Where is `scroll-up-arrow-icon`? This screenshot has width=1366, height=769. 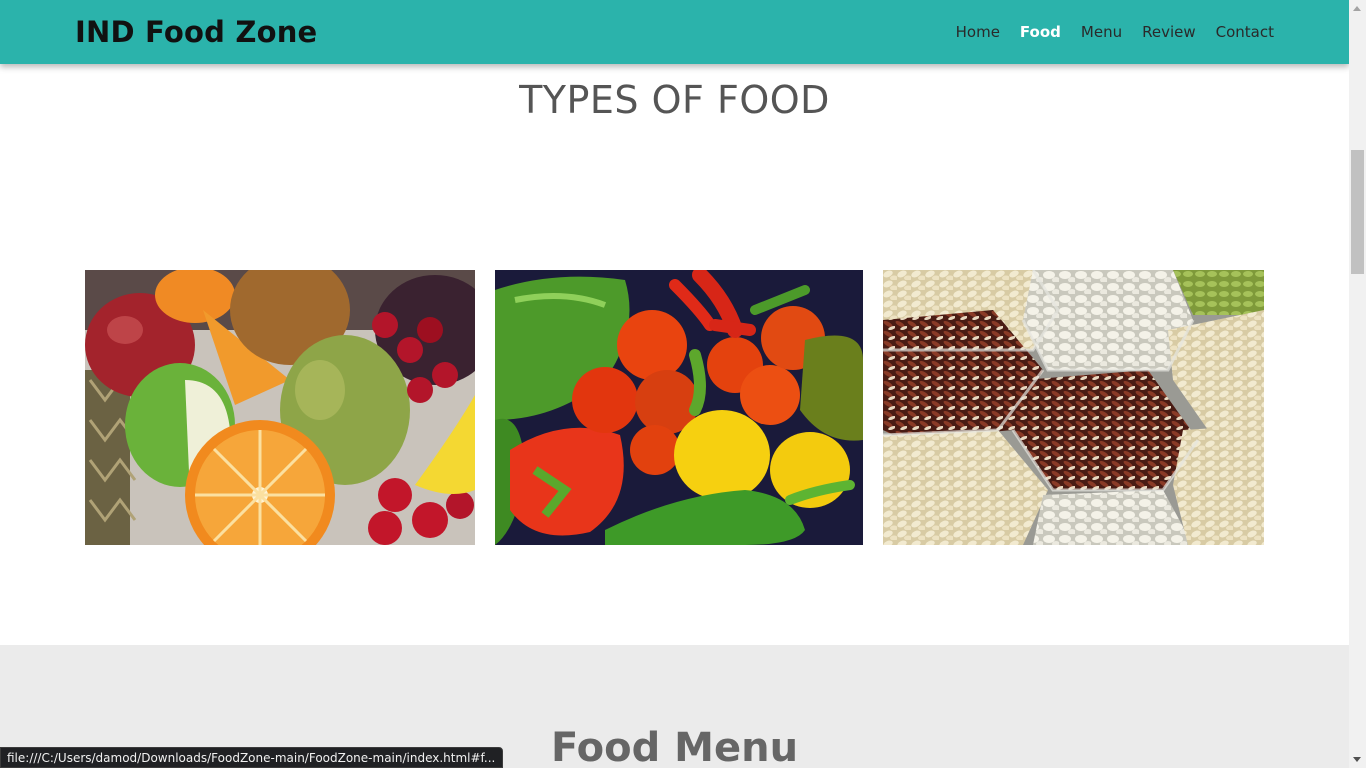 scroll-up-arrow-icon is located at coordinates (1357, 8).